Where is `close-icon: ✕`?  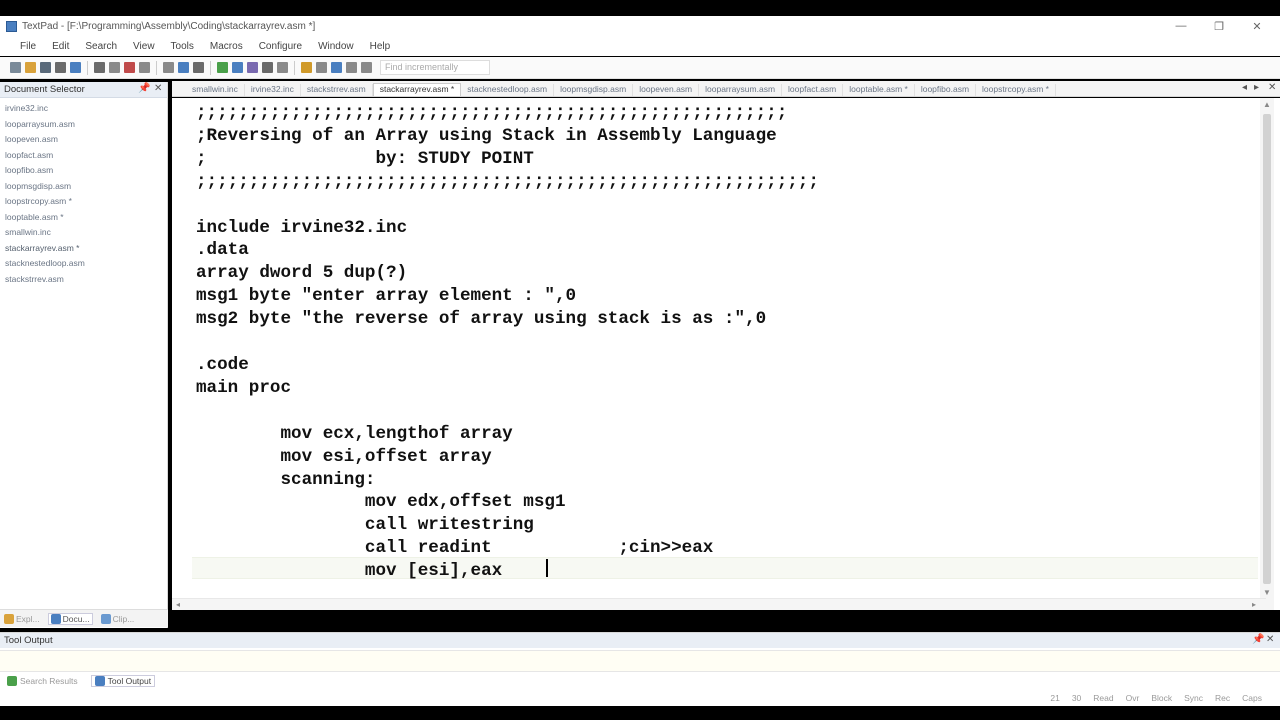
close-icon: ✕ is located at coordinates (158, 88).